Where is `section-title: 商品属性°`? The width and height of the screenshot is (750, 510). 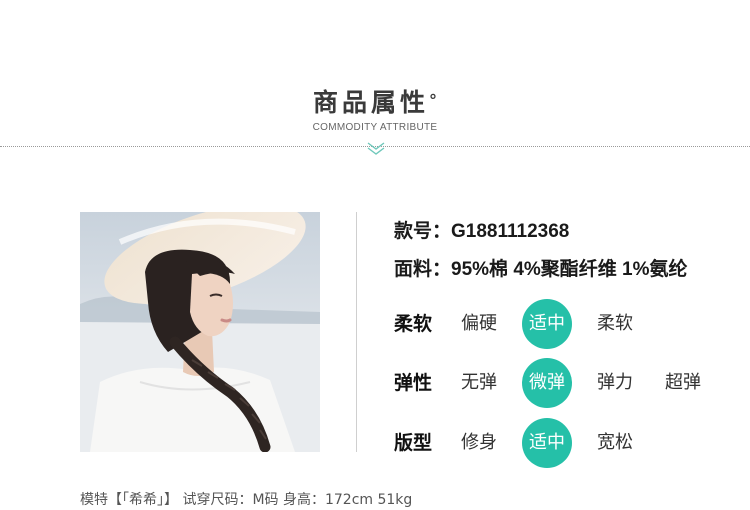 section-title: 商品属性° is located at coordinates (375, 103).